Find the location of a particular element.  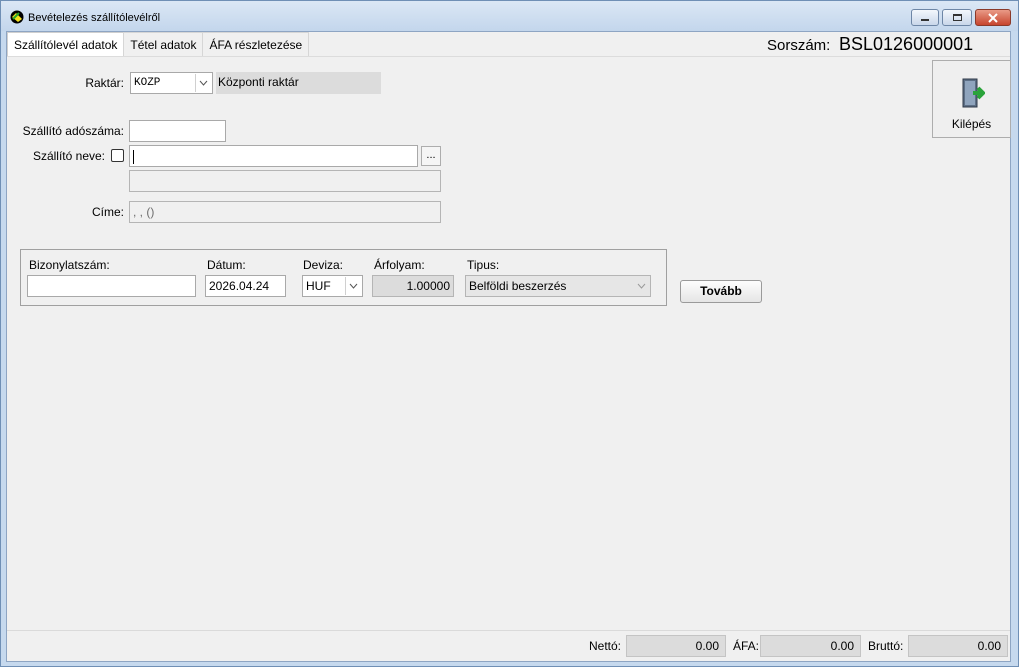

supplier-name-label: Szállító neve: is located at coordinates (68, 156).